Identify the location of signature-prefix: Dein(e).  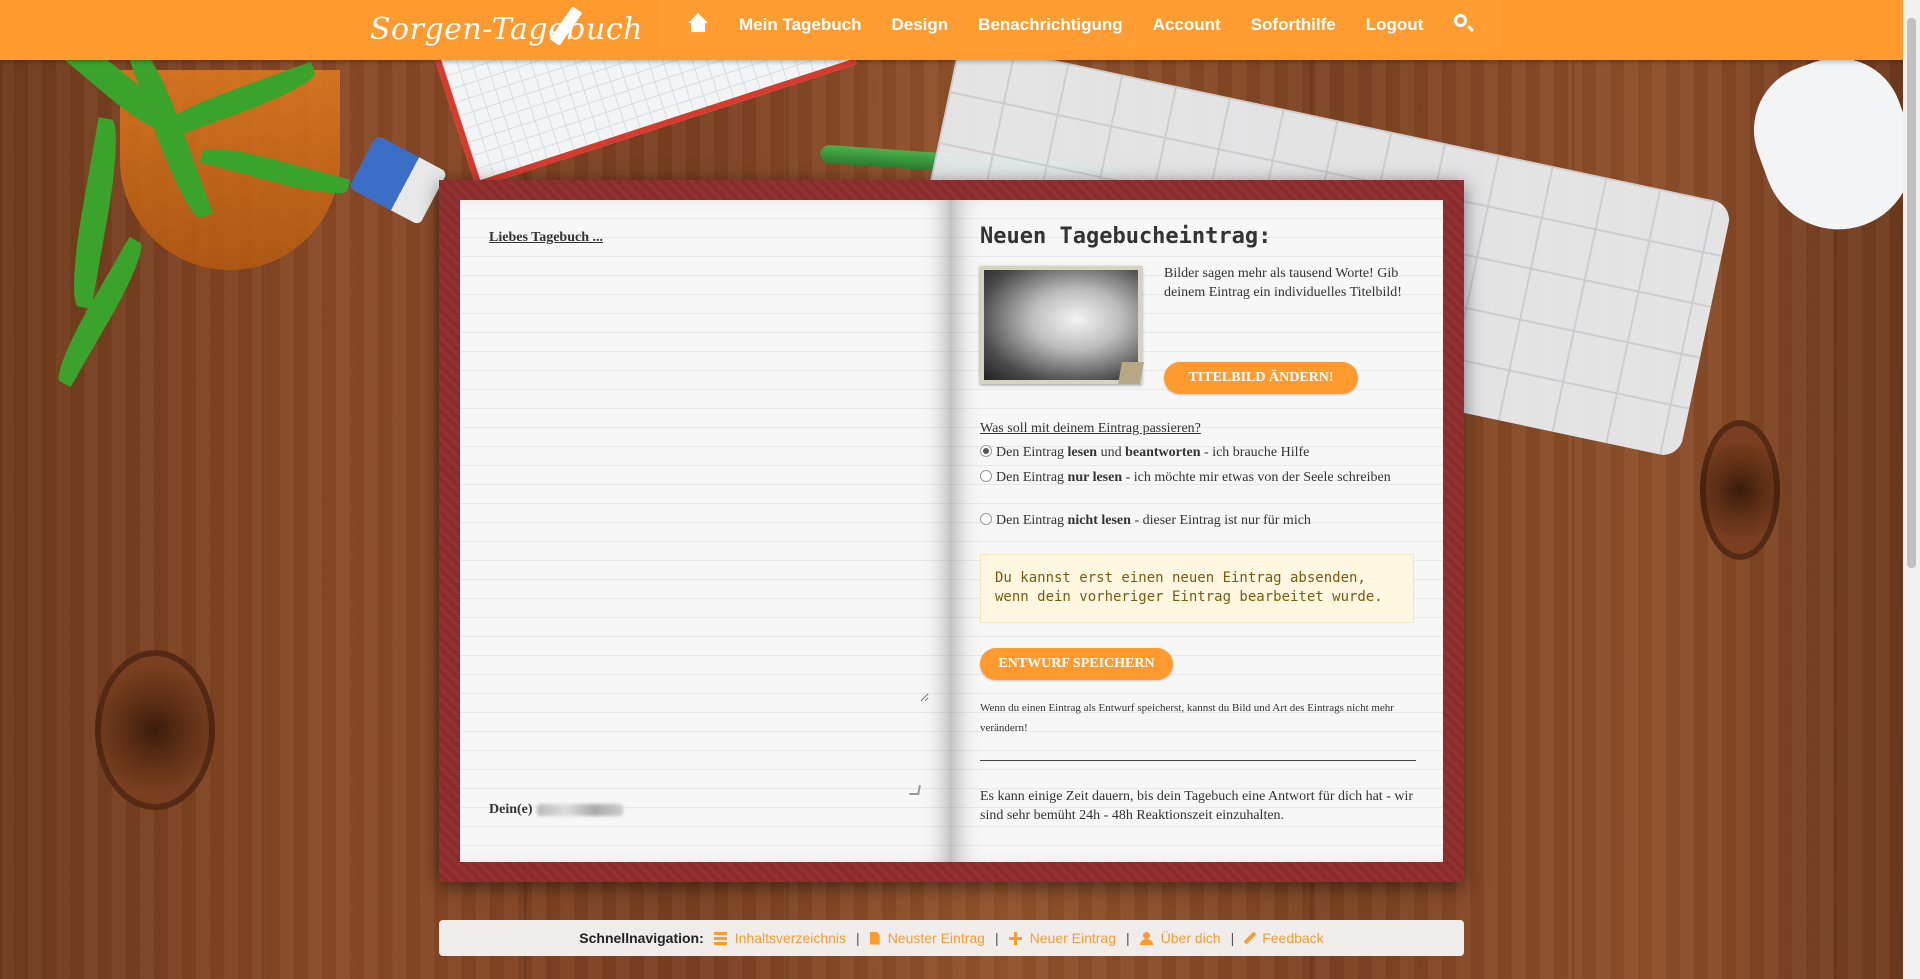
(511, 809).